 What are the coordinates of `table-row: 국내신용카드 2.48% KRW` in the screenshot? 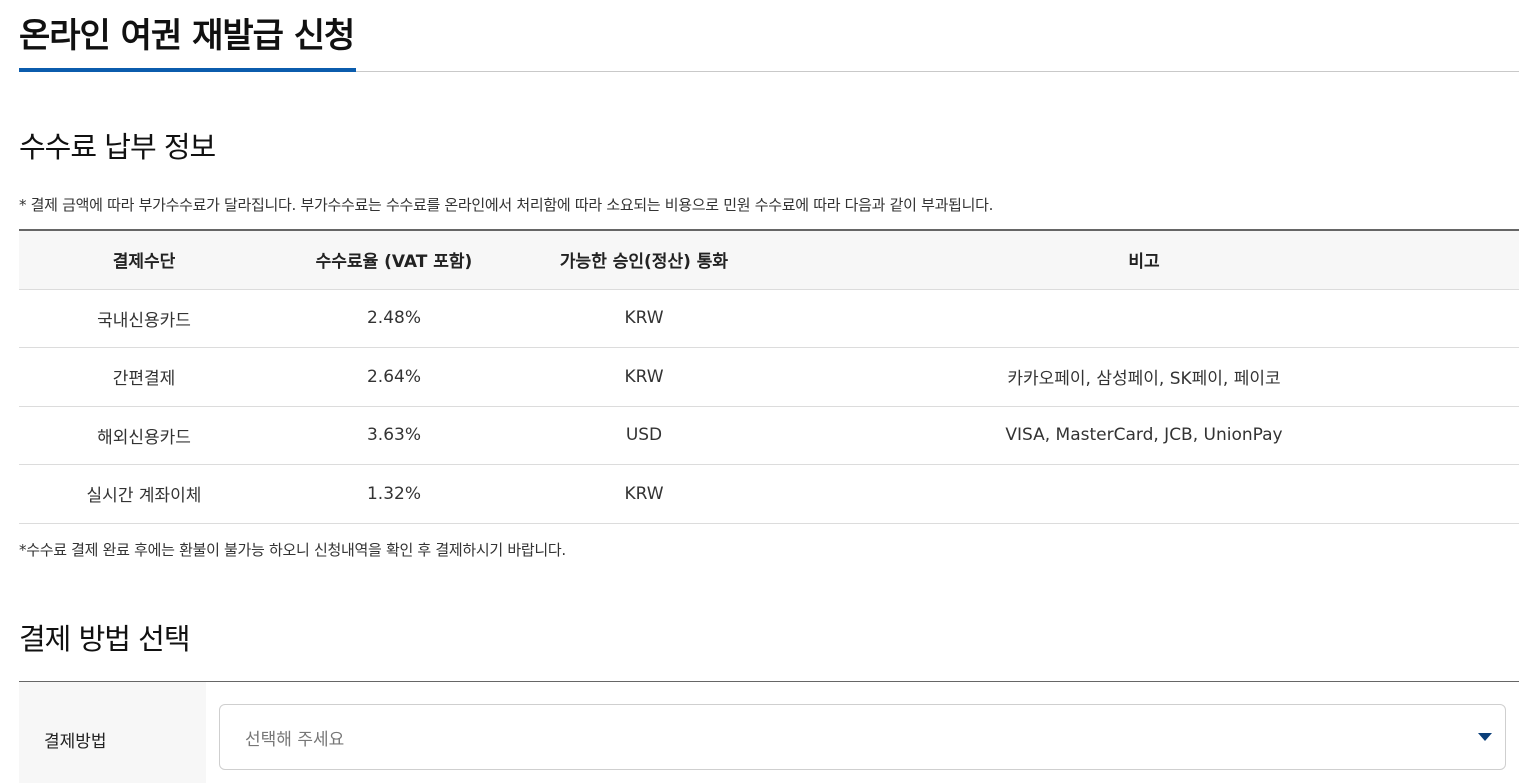 It's located at (769, 318).